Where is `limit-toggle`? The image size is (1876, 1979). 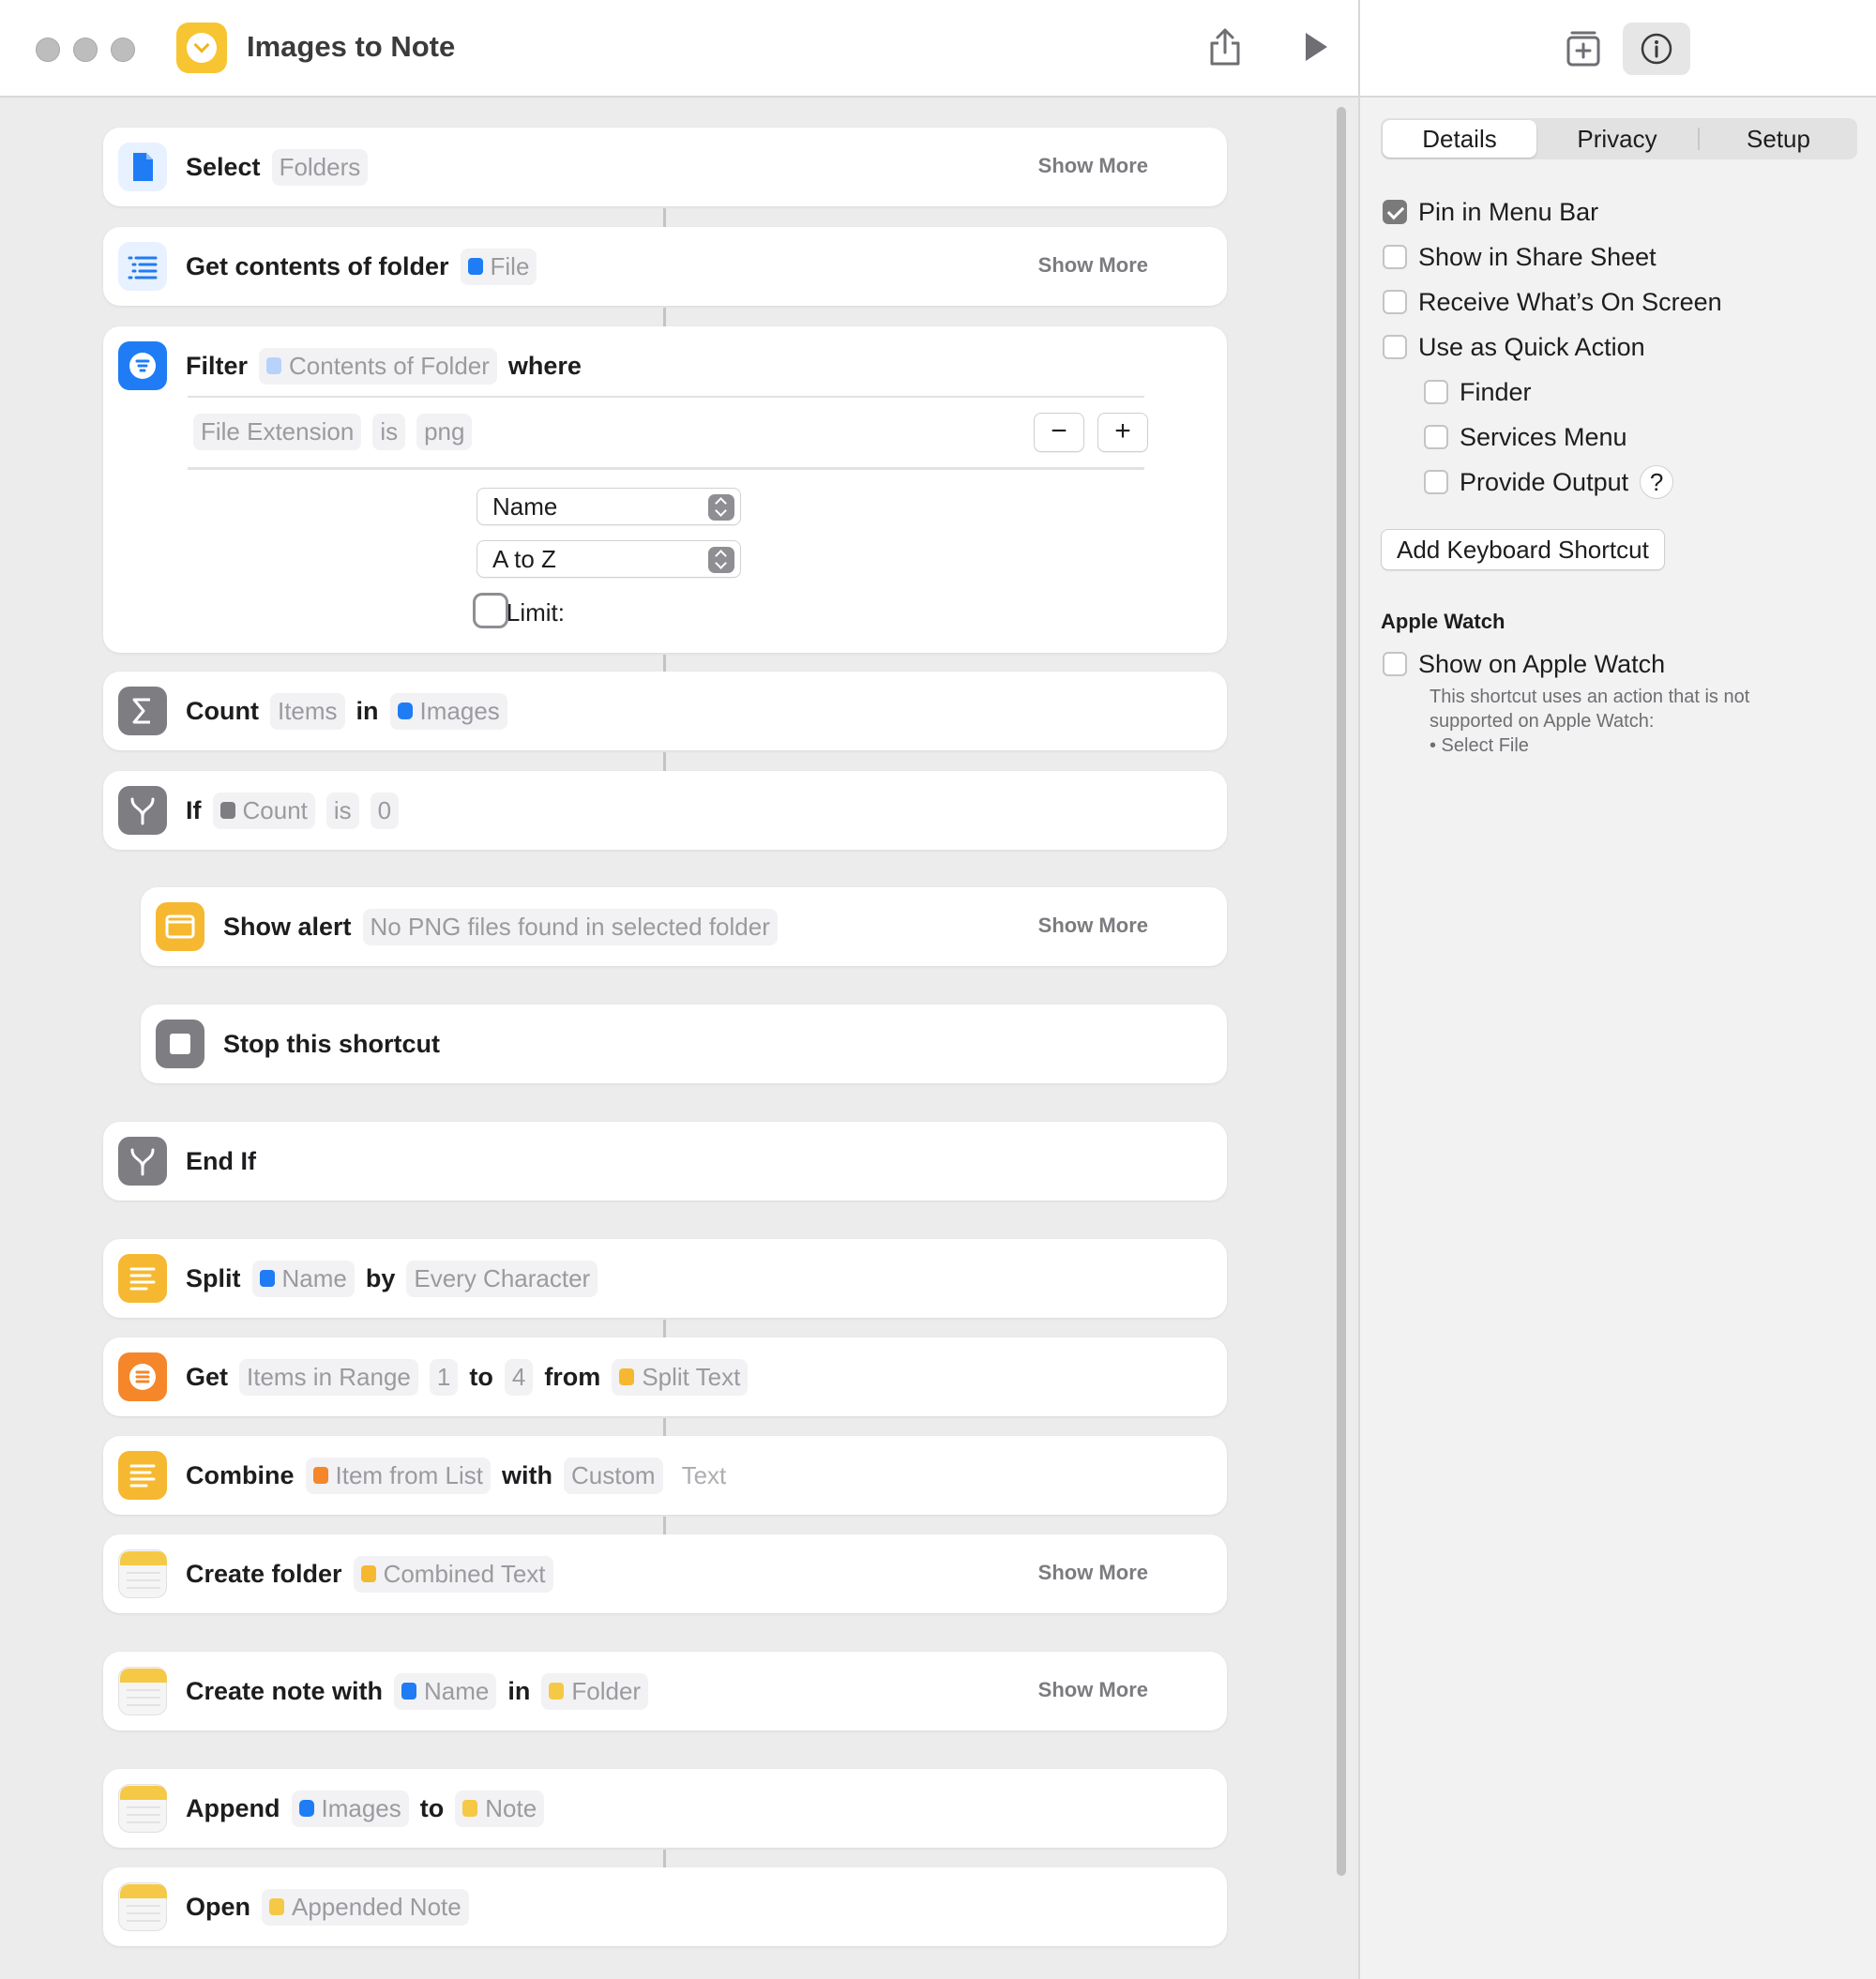
limit-toggle is located at coordinates (490, 611).